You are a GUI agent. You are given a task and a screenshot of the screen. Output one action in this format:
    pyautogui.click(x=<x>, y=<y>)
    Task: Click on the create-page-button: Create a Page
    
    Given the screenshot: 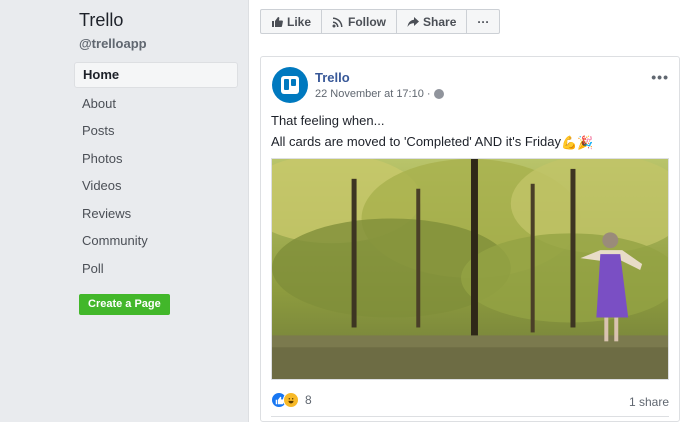 What is the action you would take?
    pyautogui.click(x=124, y=304)
    